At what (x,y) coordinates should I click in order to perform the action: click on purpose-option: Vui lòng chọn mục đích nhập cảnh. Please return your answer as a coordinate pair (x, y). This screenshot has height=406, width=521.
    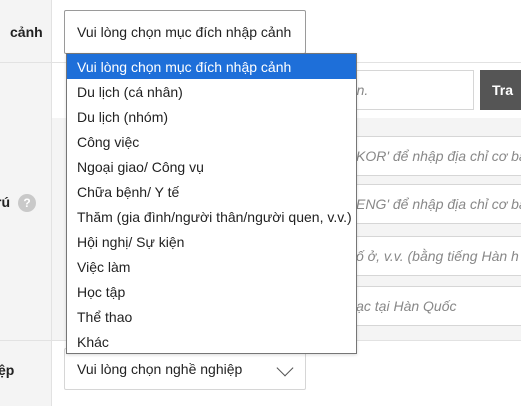
    Looking at the image, I should click on (211, 66).